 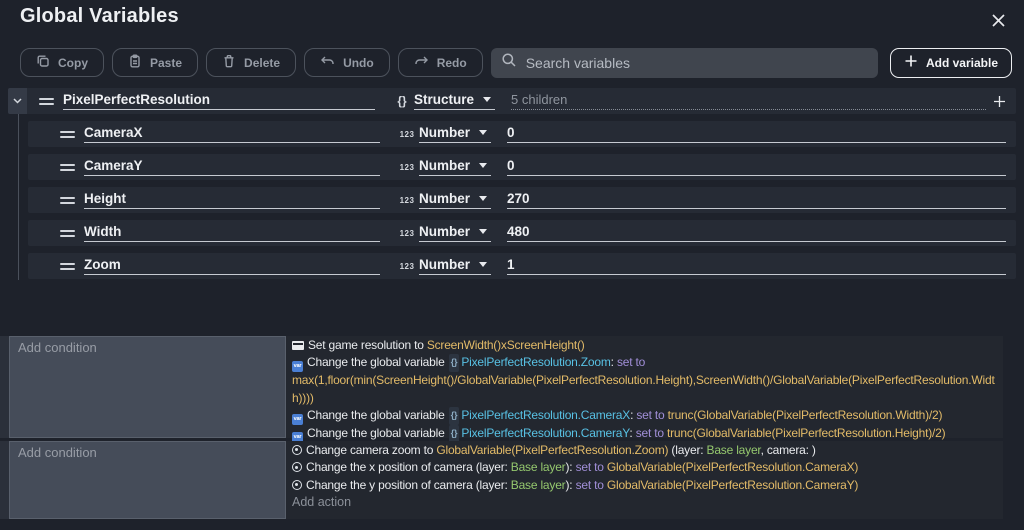 What do you see at coordinates (371, 450) in the screenshot?
I see `action-text-segment: Change camera zoom to` at bounding box center [371, 450].